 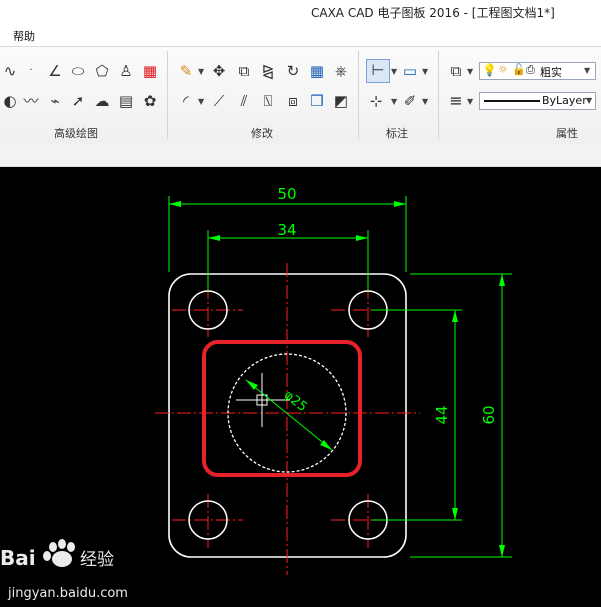 I want to click on spline-icon: ∿, so click(x=10, y=71).